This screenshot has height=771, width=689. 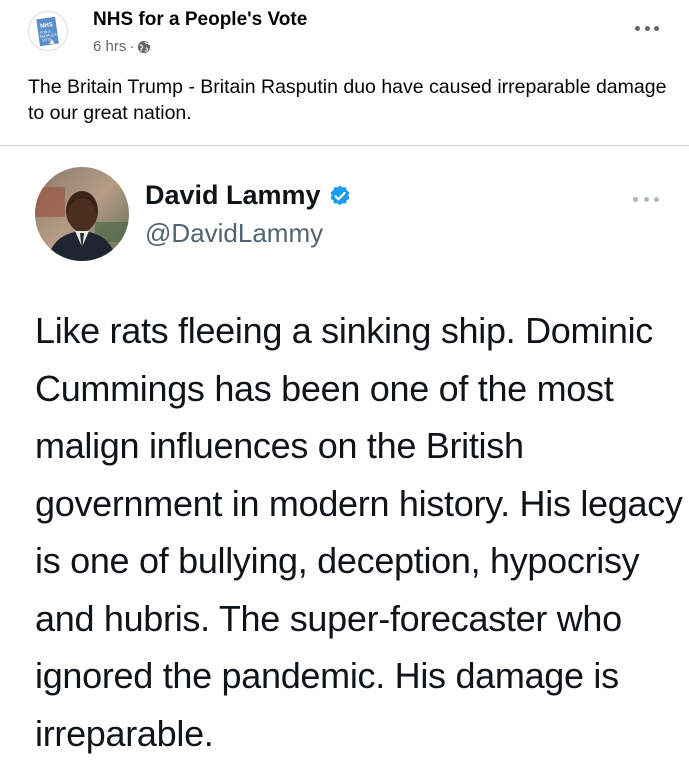 I want to click on verified-badge-icon, so click(x=339, y=195).